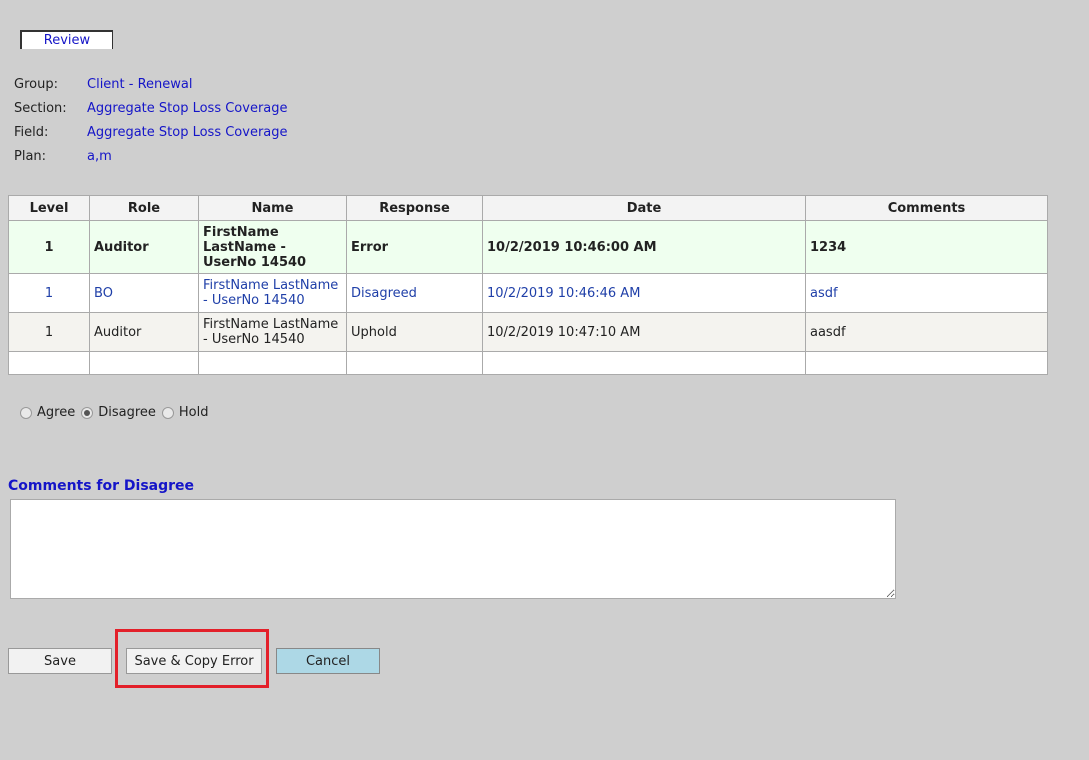 The height and width of the screenshot is (760, 1089). What do you see at coordinates (187, 108) in the screenshot?
I see `section-value: Aggregate Stop Loss Coverage` at bounding box center [187, 108].